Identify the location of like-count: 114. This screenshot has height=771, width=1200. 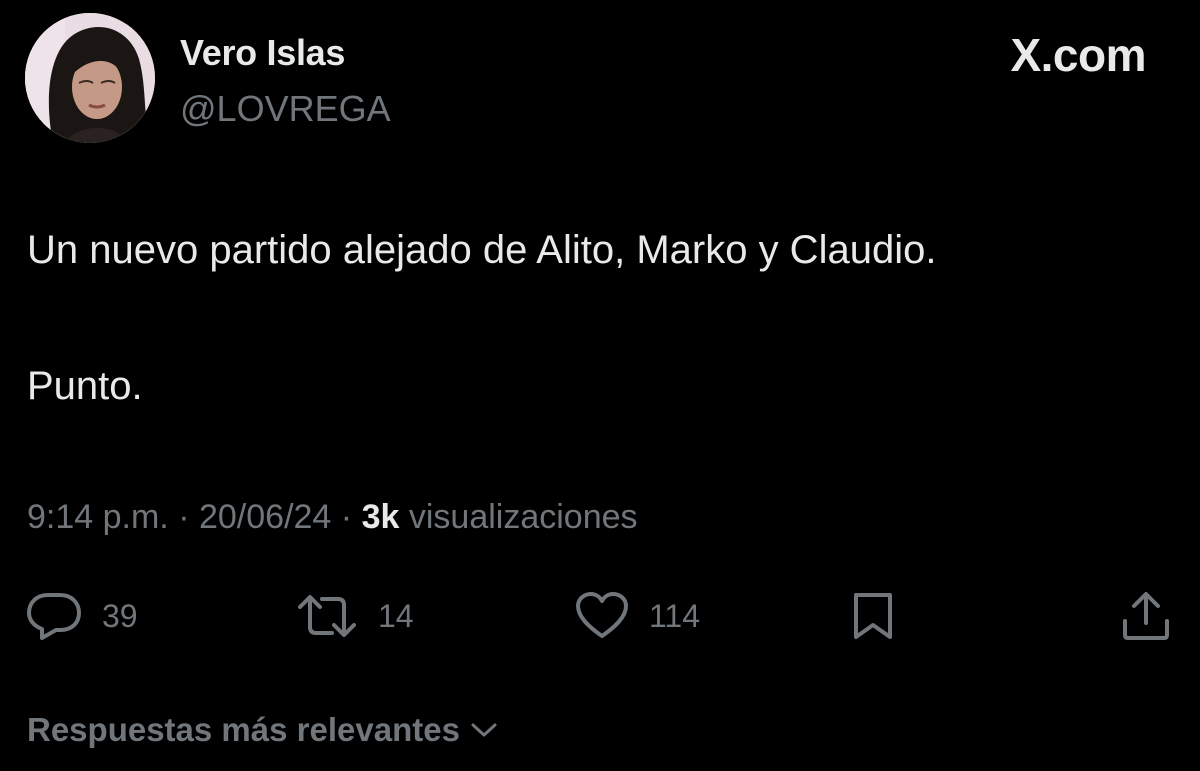
(675, 615).